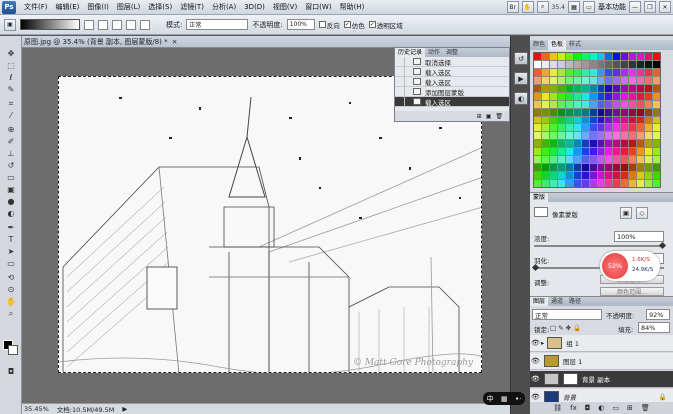 The image size is (673, 414). What do you see at coordinates (612, 7) in the screenshot?
I see `workspace-switcher: 基本功能` at bounding box center [612, 7].